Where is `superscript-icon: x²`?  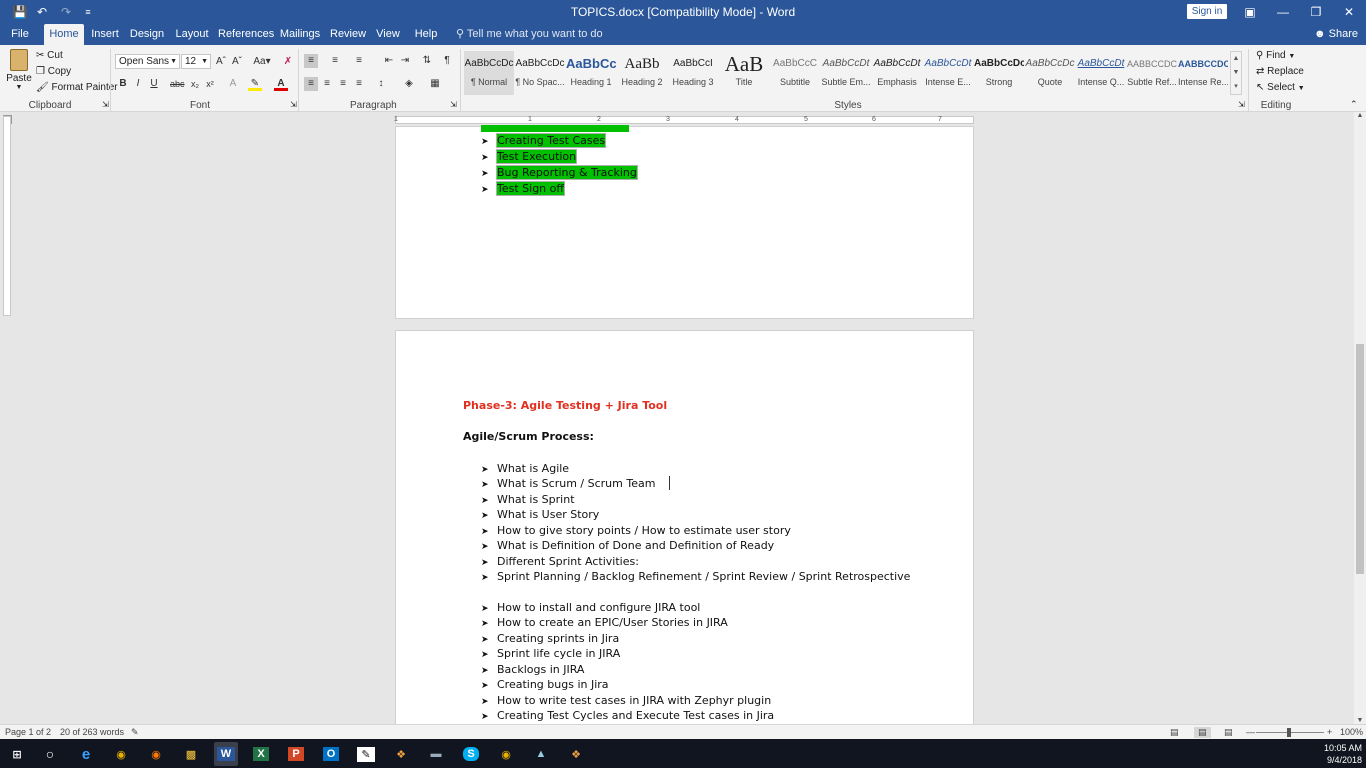 superscript-icon: x² is located at coordinates (210, 84).